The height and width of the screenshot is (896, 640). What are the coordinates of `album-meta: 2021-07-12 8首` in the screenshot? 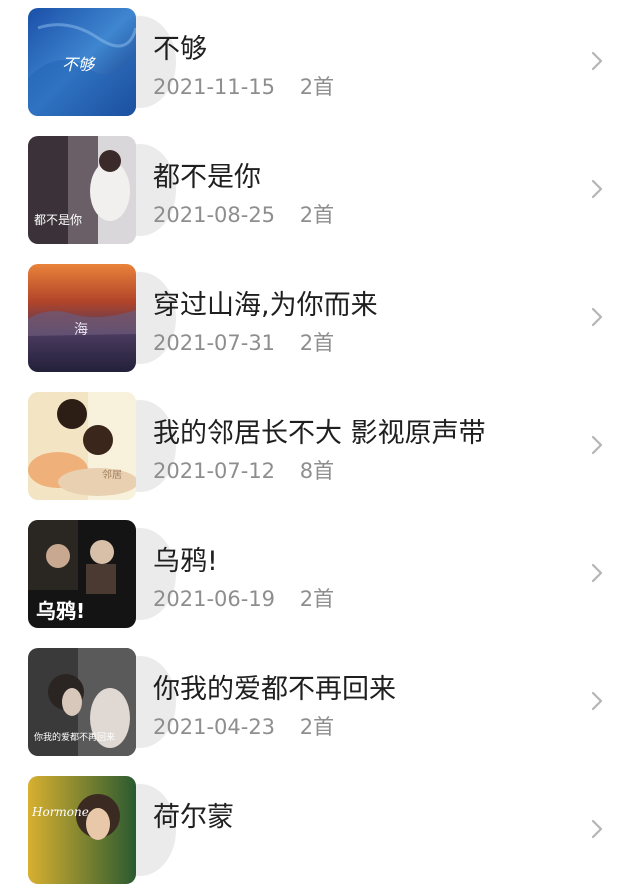 It's located at (243, 470).